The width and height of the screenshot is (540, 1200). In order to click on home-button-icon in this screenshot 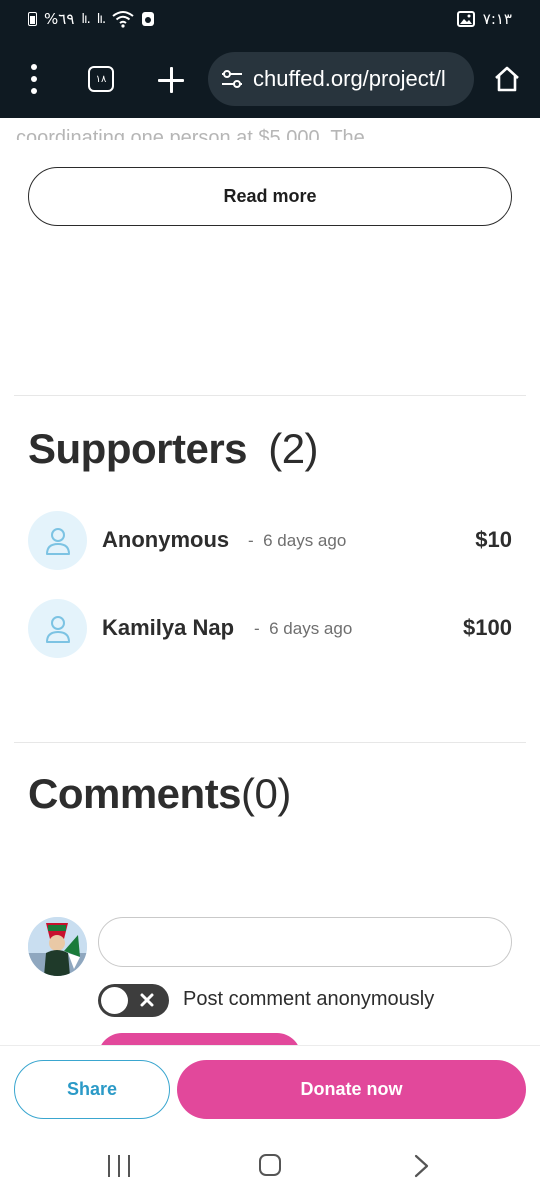, I will do `click(270, 1165)`.